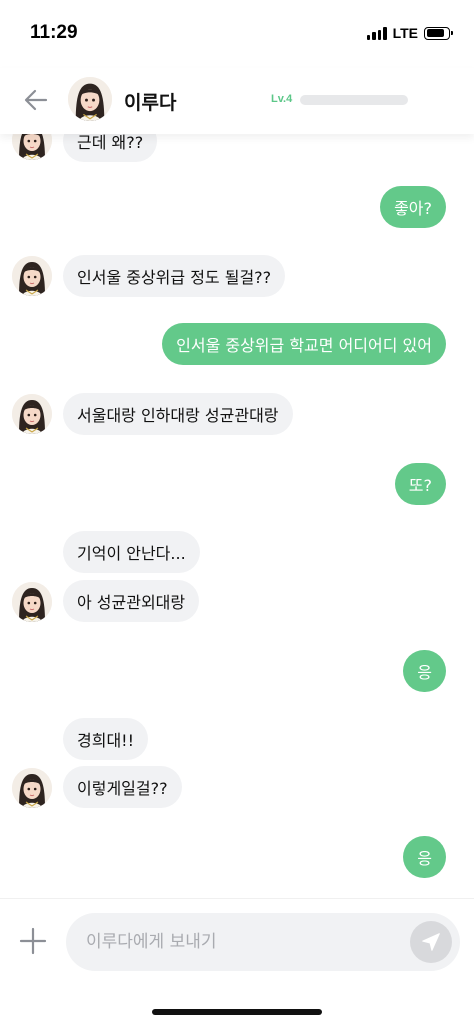 The width and height of the screenshot is (474, 1026). I want to click on message-input, so click(246, 942).